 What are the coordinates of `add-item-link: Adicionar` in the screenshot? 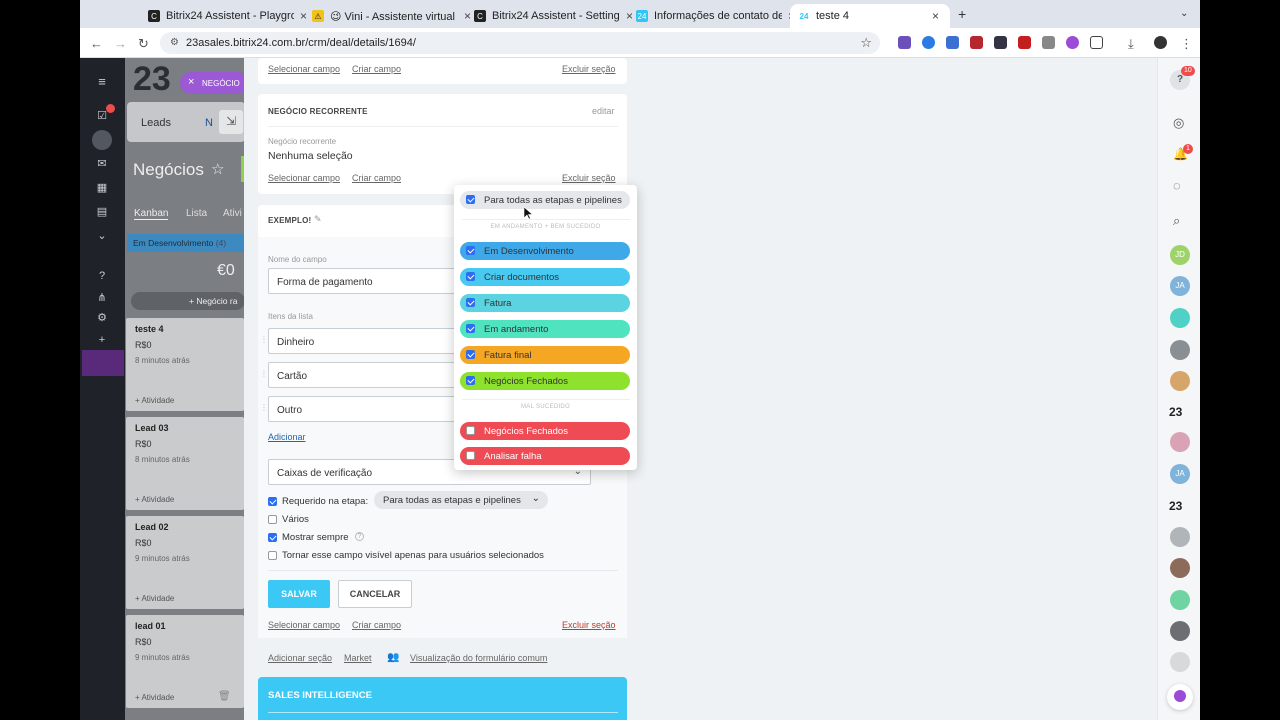 It's located at (287, 437).